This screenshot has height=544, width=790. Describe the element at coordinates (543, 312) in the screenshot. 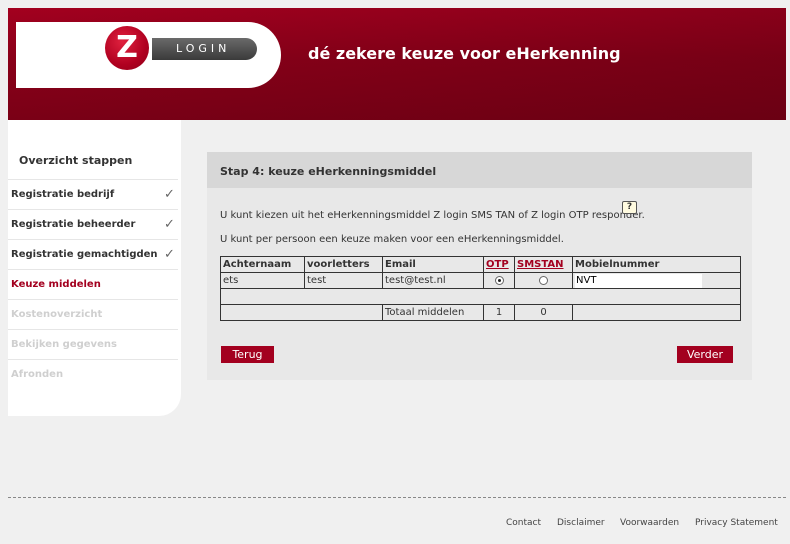

I see `total-smstan: 0` at that location.